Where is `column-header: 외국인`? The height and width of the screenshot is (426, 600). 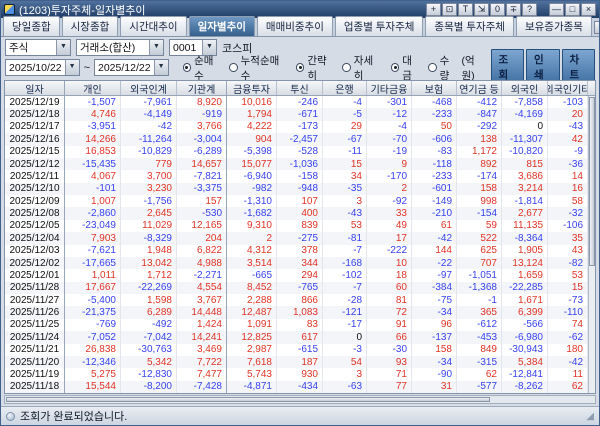 column-header: 외국인 is located at coordinates (525, 88).